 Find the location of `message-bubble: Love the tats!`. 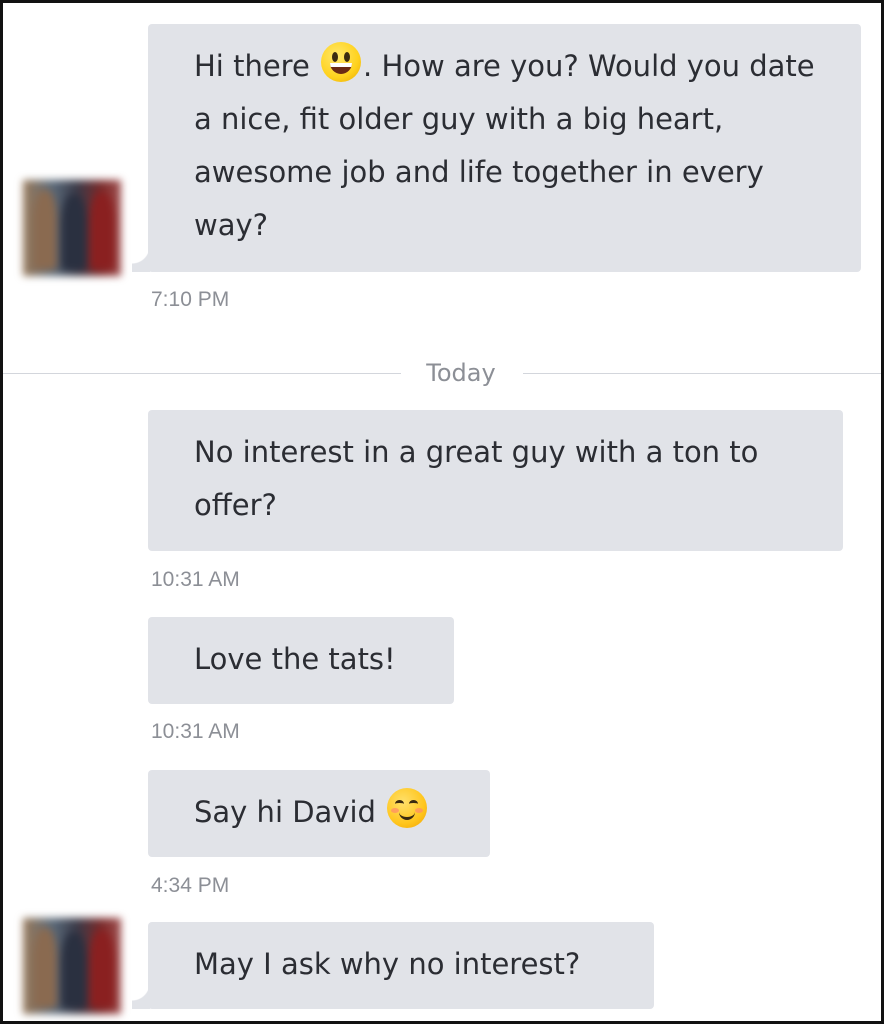

message-bubble: Love the tats! is located at coordinates (301, 660).